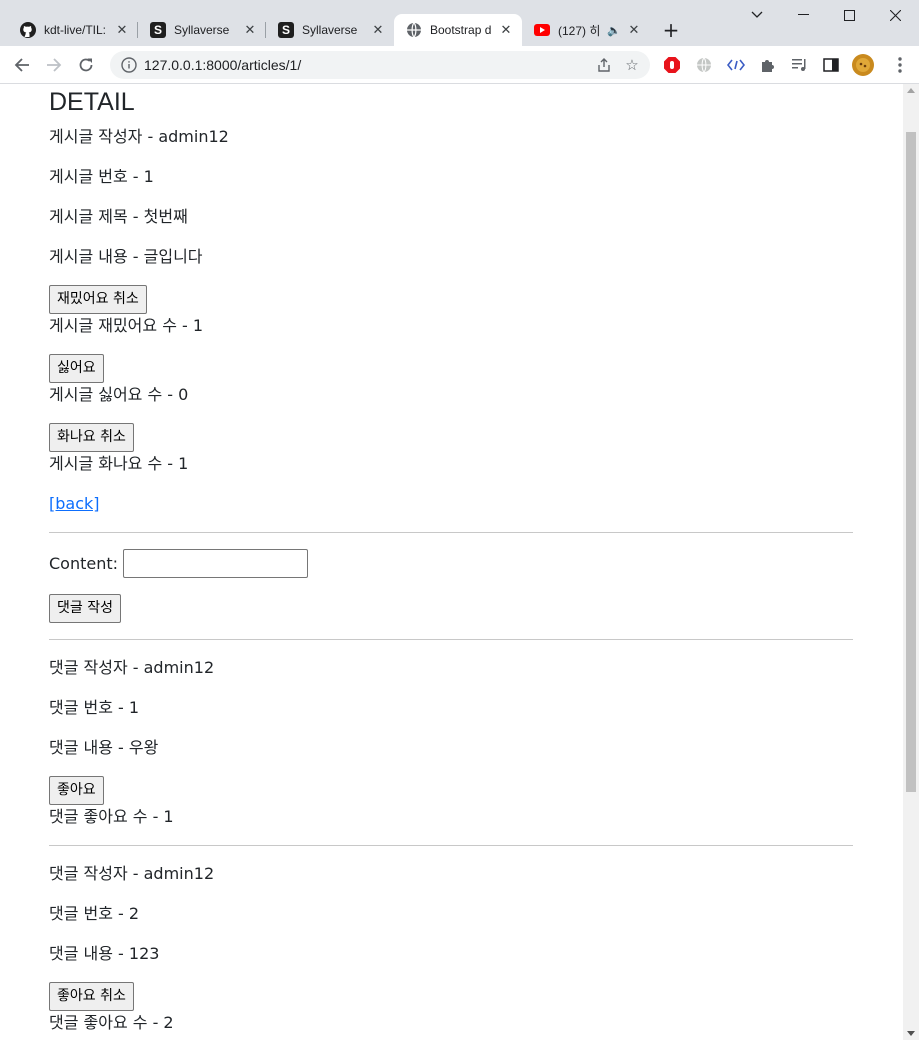  I want to click on url-text: 127.0.0.1:8000/articles/1/, so click(223, 65).